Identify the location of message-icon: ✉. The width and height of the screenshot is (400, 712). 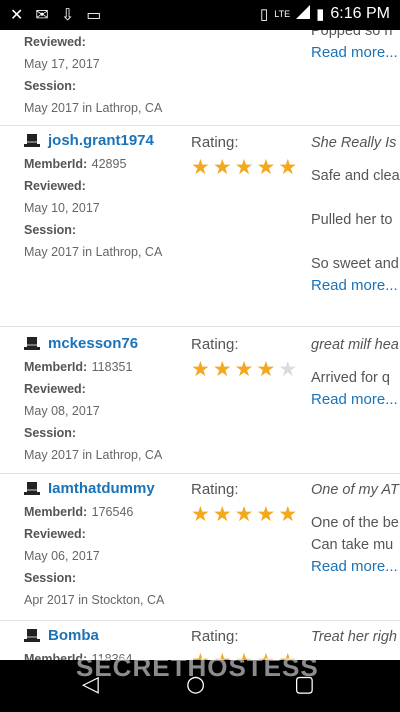
(42, 14).